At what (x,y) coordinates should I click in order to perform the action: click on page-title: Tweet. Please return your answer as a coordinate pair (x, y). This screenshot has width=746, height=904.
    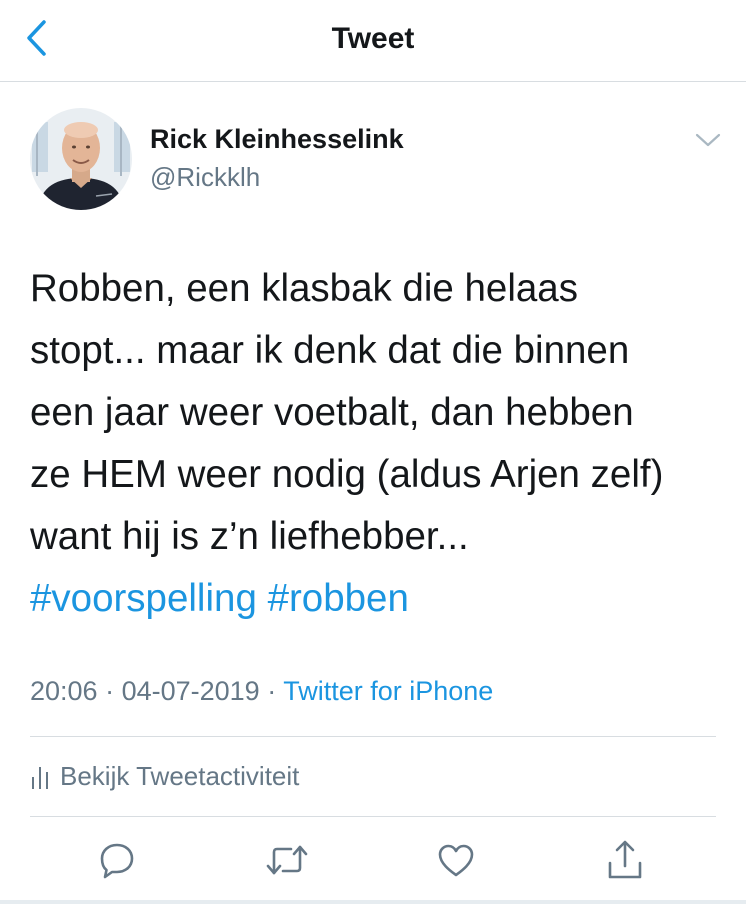
    Looking at the image, I should click on (373, 38).